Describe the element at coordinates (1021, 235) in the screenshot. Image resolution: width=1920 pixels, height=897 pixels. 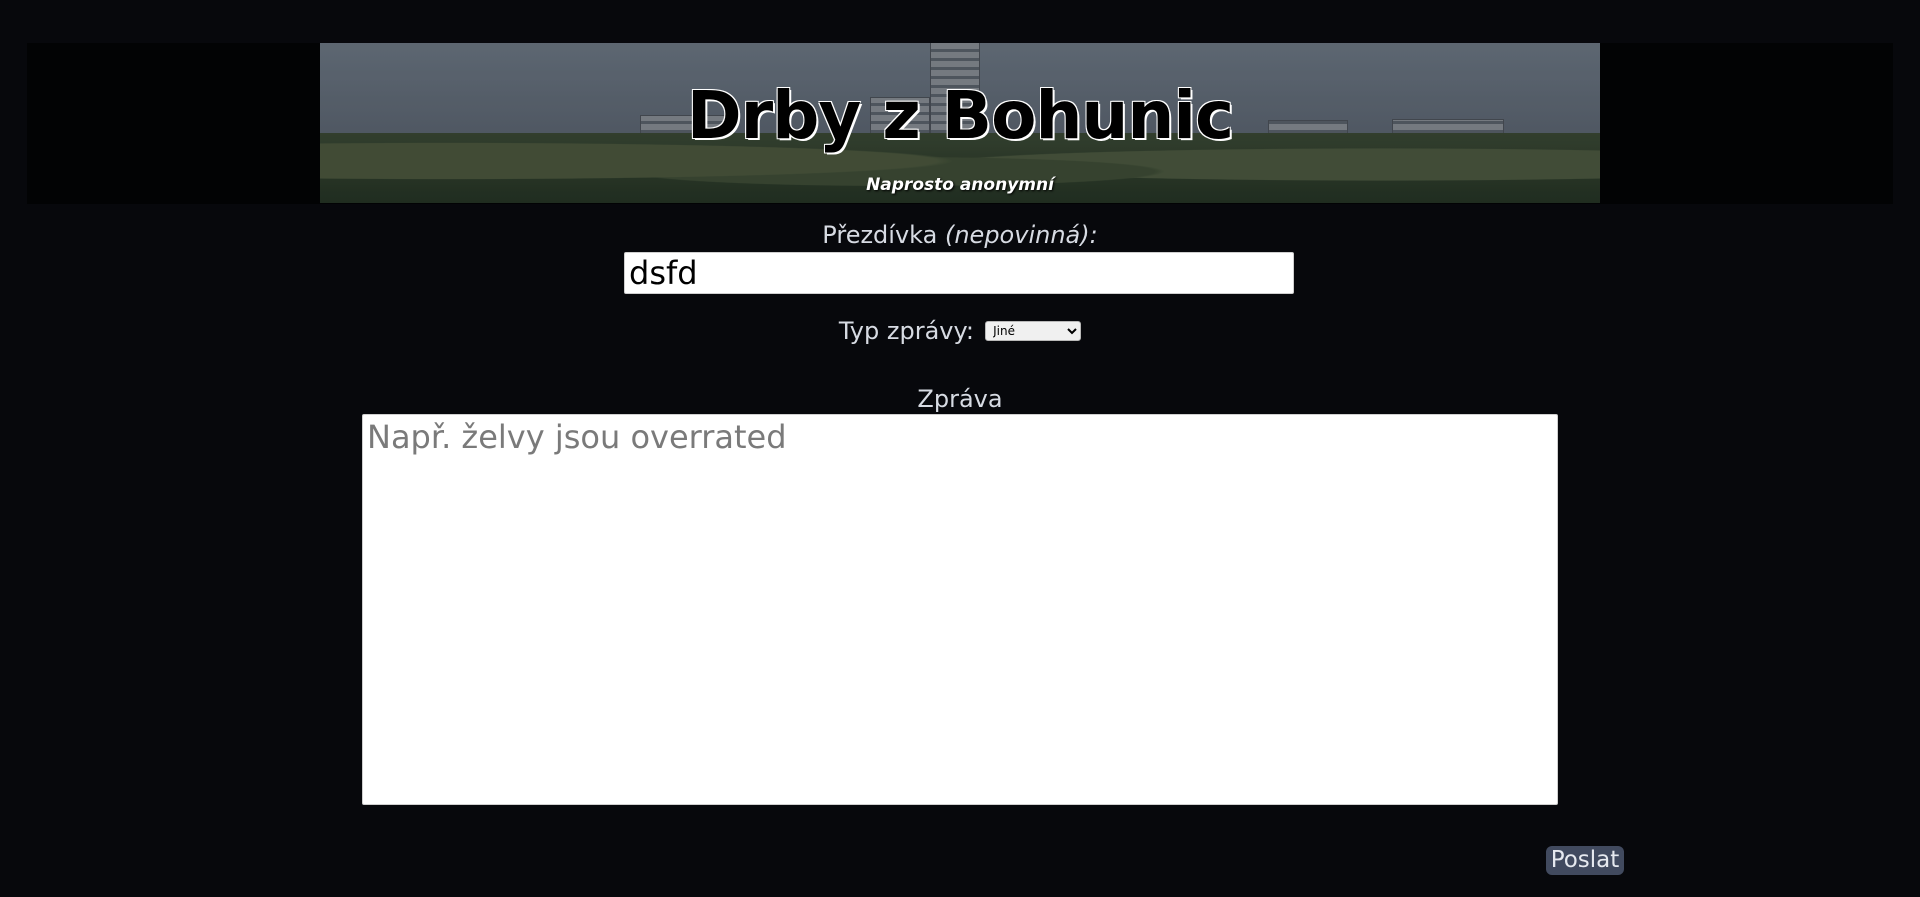
I see `nickname-optional-text: (nepovinná):` at that location.